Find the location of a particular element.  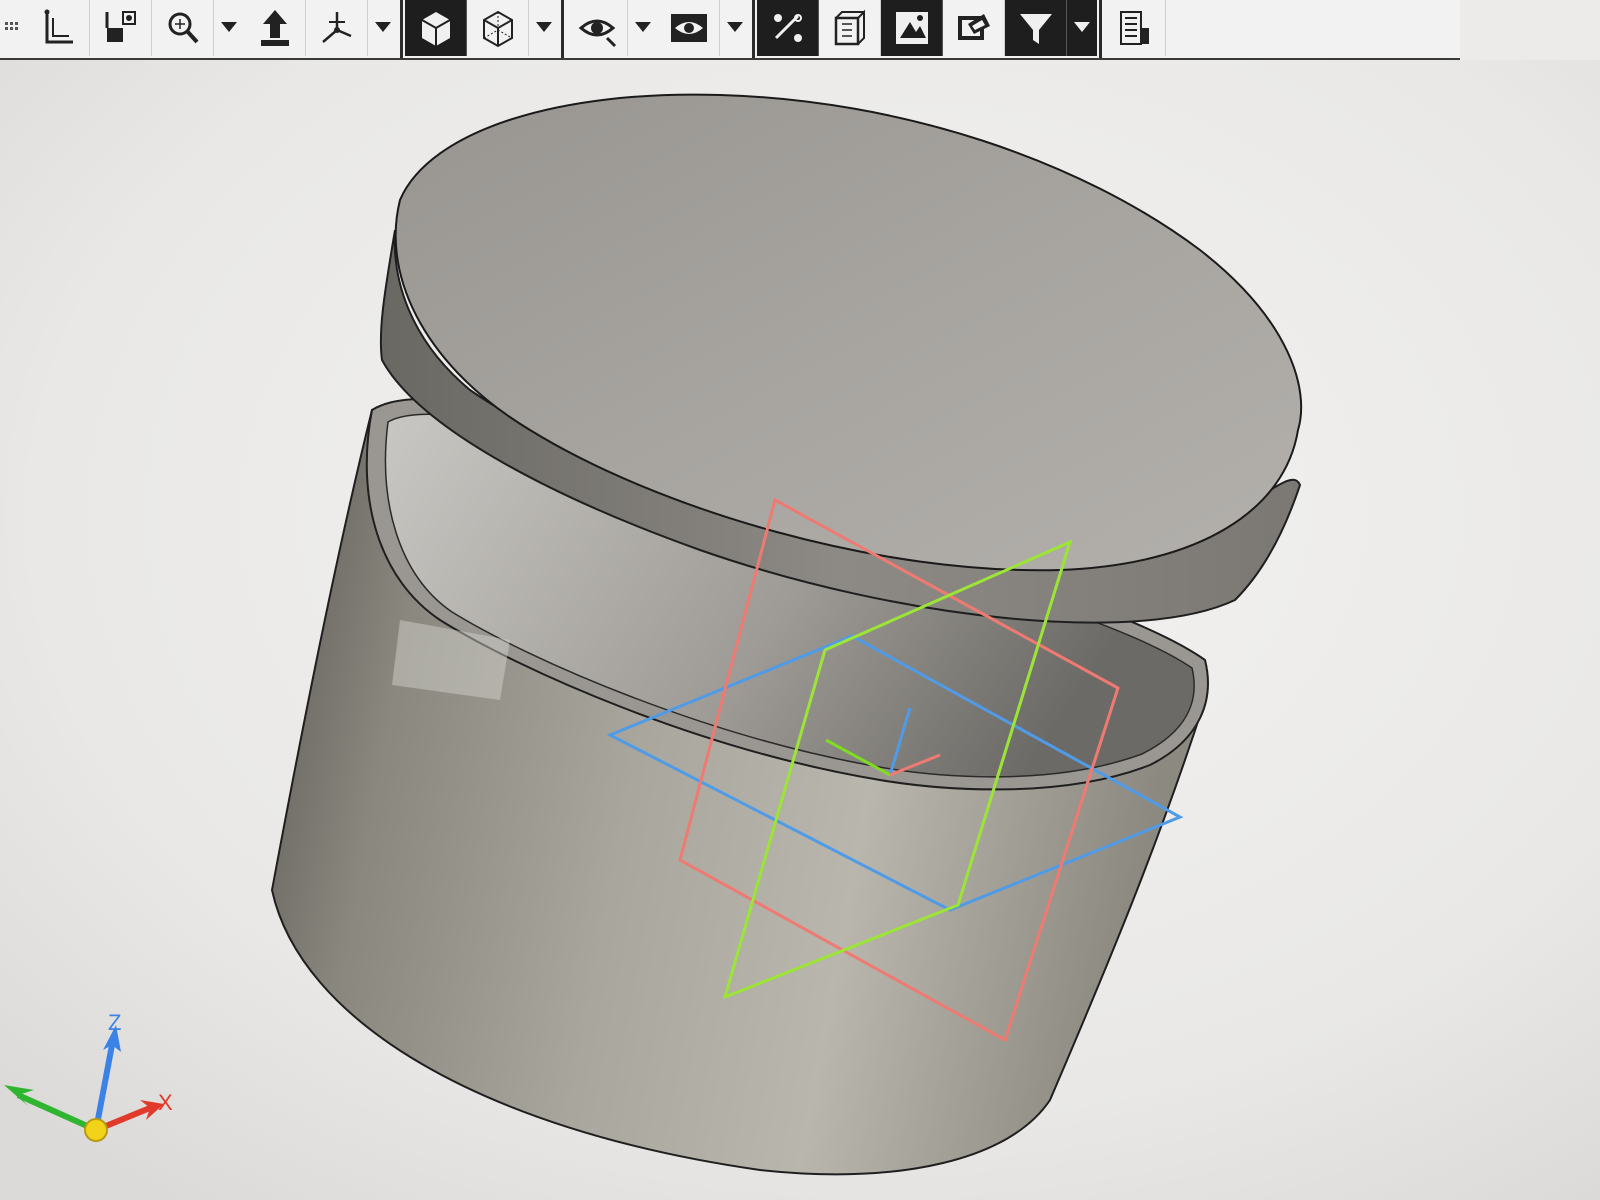

eye-dropdown is located at coordinates (735, 28).